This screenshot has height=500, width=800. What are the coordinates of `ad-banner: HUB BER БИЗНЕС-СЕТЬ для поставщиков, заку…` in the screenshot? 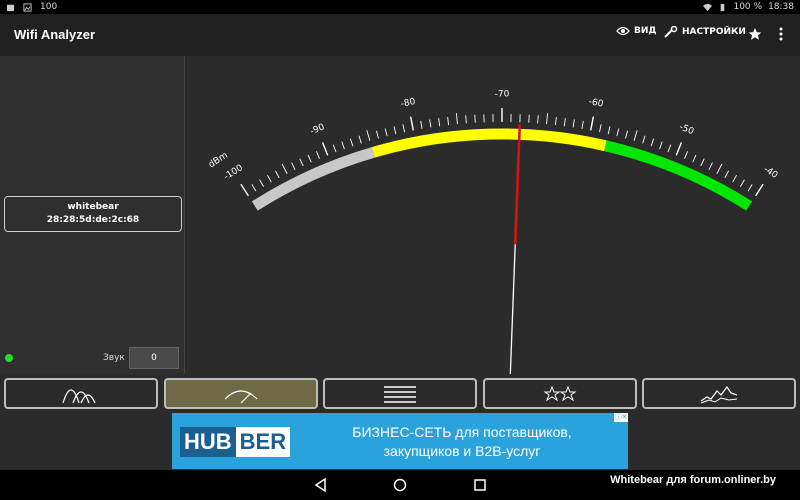 It's located at (400, 441).